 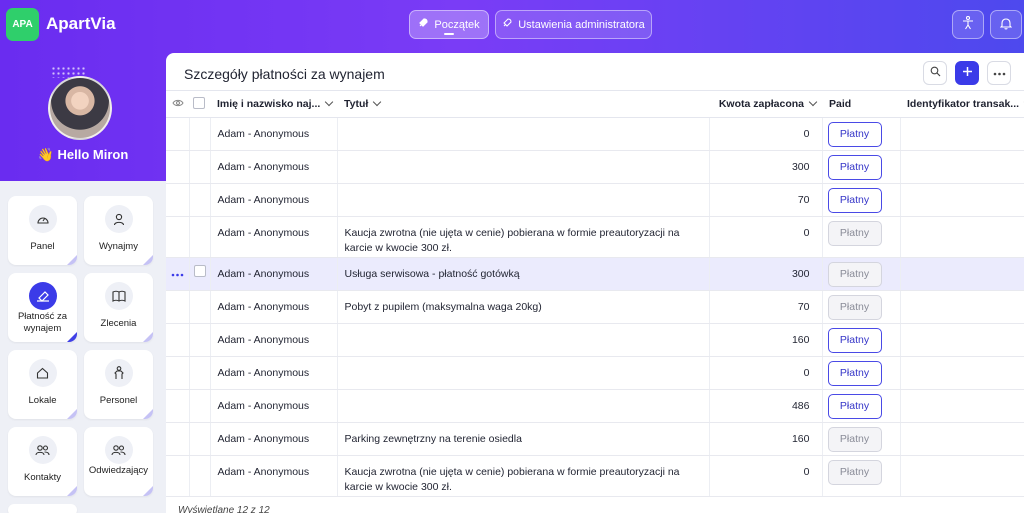 I want to click on sidebar-item-rent-payment: Płatność za wynajem, so click(x=42, y=307).